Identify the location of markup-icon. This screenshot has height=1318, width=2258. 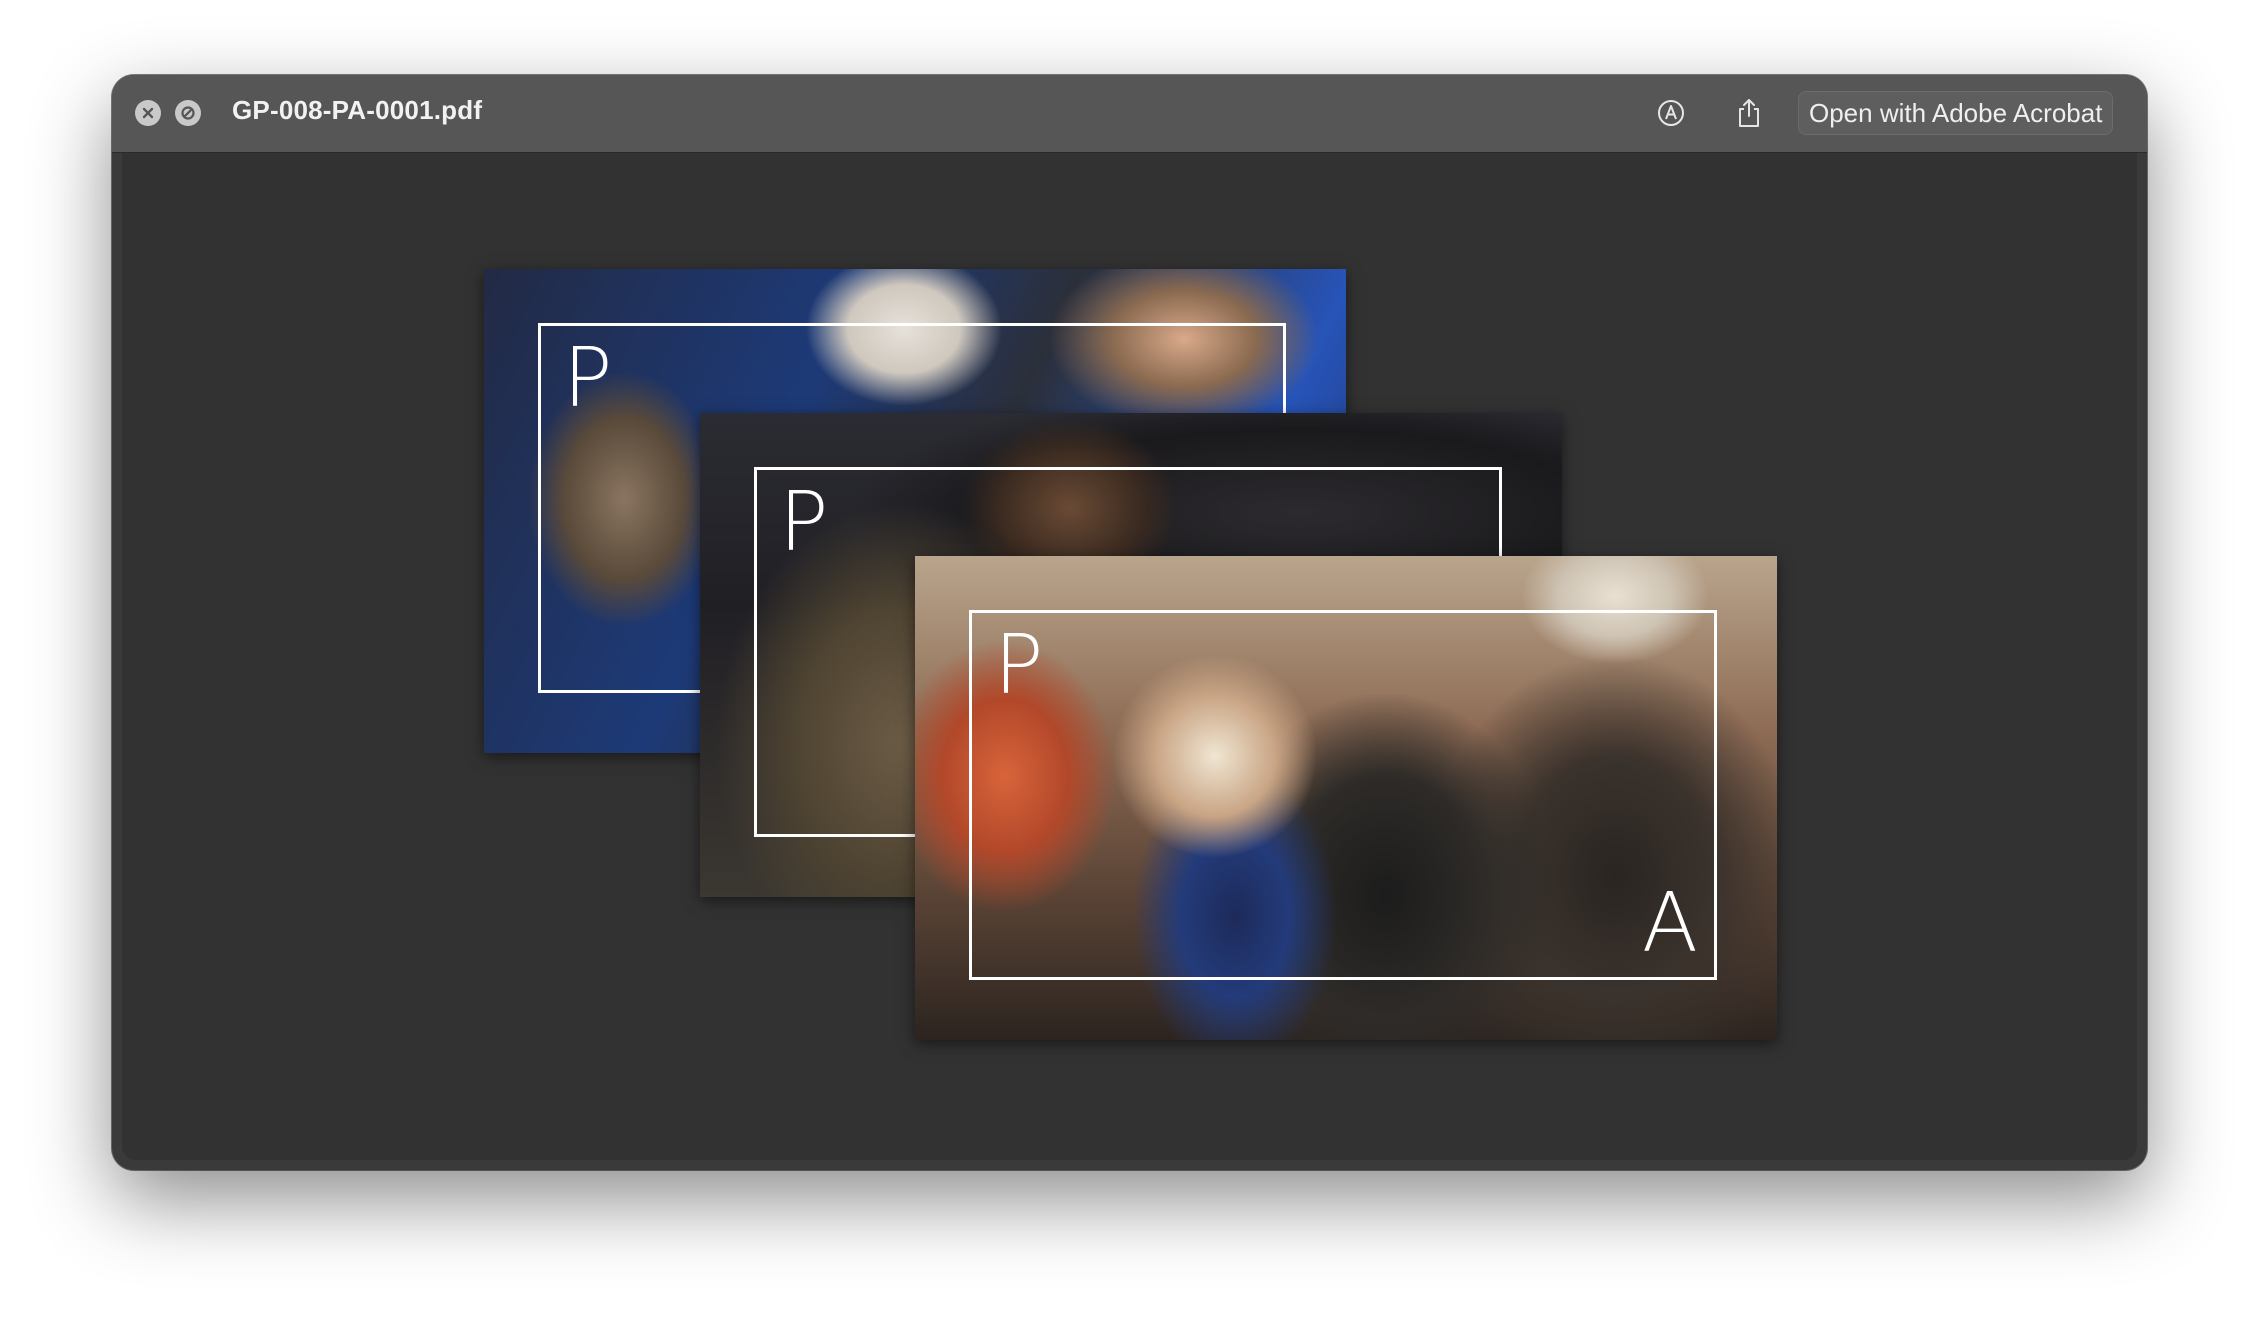
(1671, 113).